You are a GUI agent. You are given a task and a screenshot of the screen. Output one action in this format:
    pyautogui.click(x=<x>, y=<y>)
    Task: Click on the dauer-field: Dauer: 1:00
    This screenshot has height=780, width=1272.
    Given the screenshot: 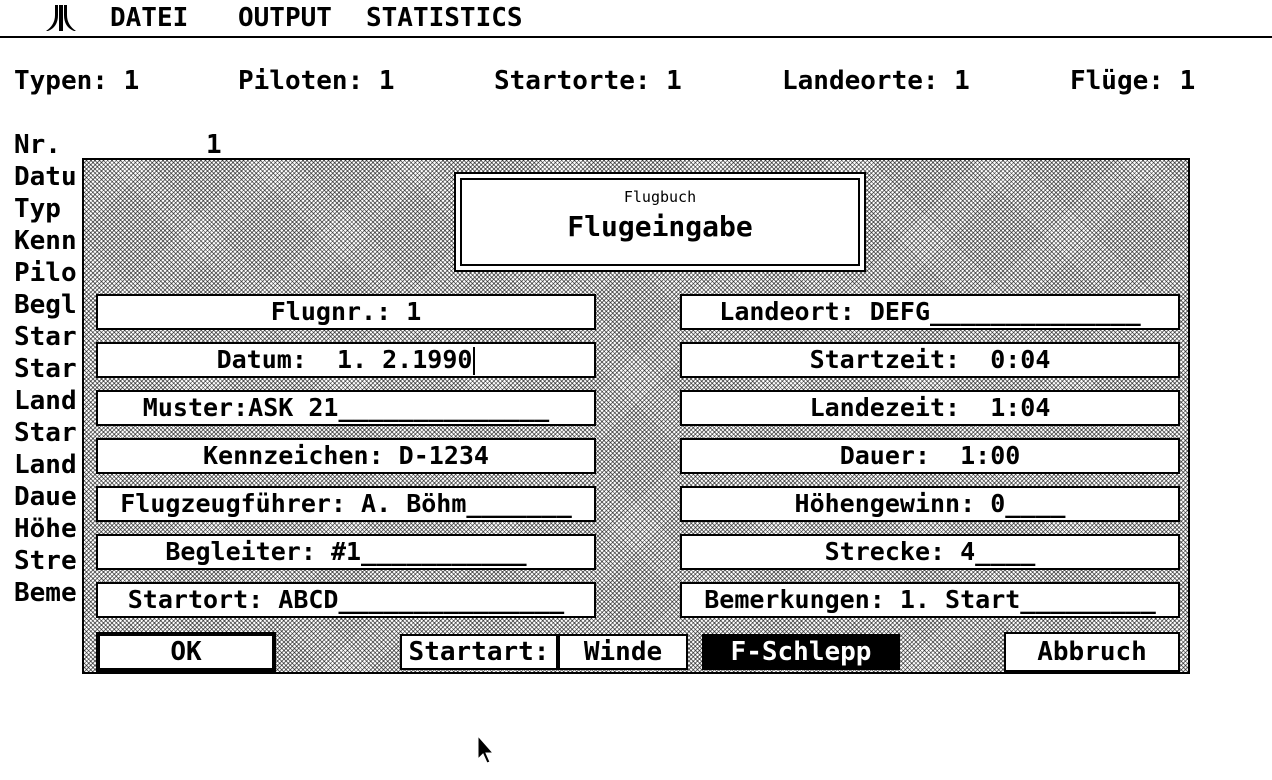 What is the action you would take?
    pyautogui.click(x=930, y=456)
    